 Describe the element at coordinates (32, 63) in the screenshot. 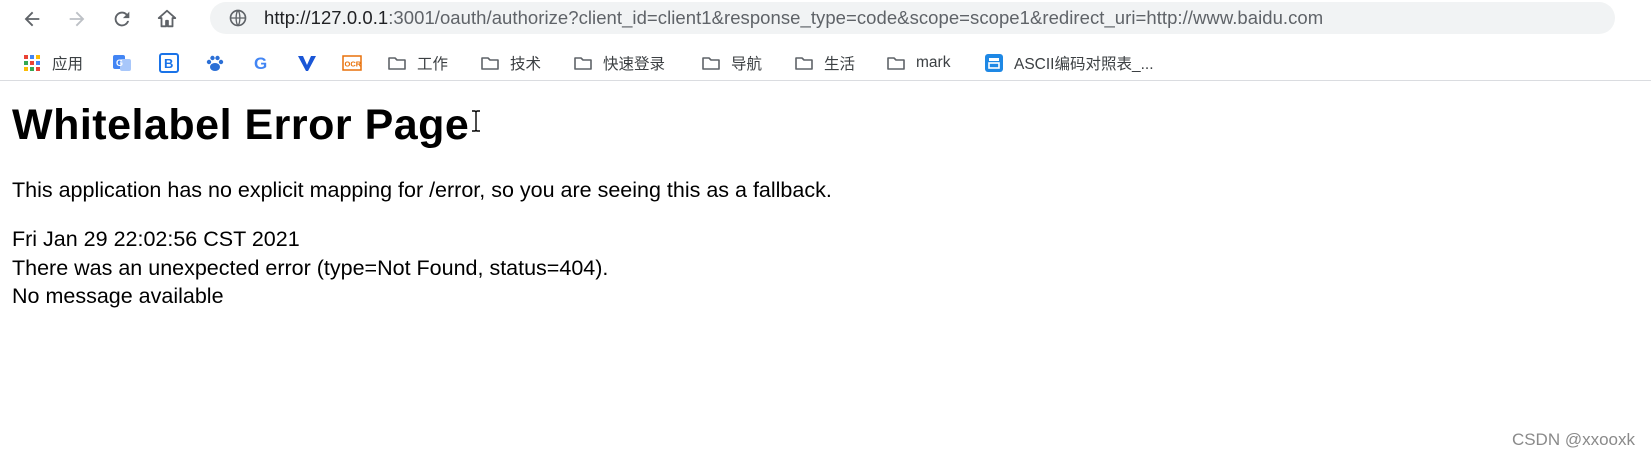

I see `apps-grid-icon` at that location.